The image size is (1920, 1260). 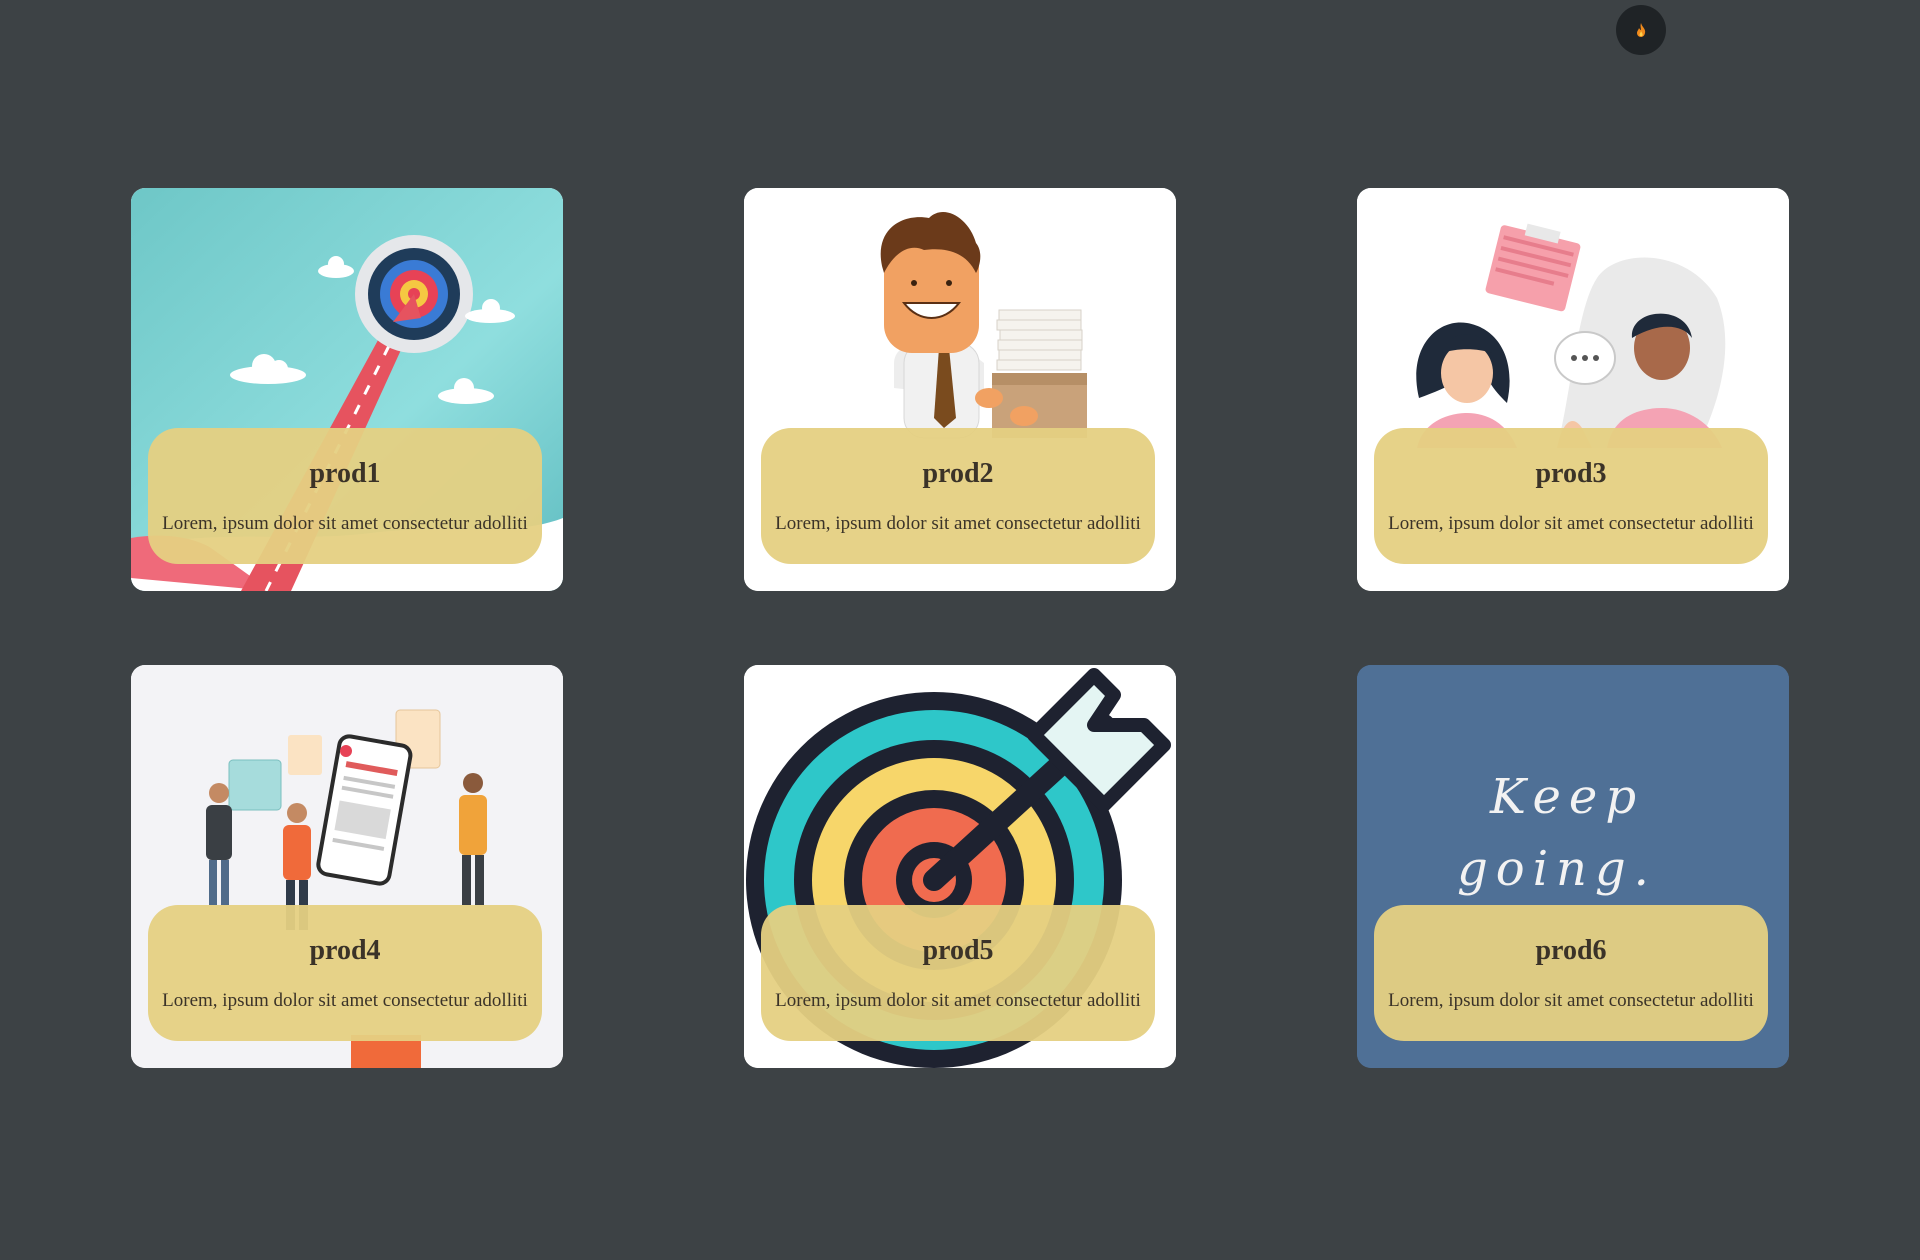 What do you see at coordinates (345, 473) in the screenshot?
I see `card-title: prod1` at bounding box center [345, 473].